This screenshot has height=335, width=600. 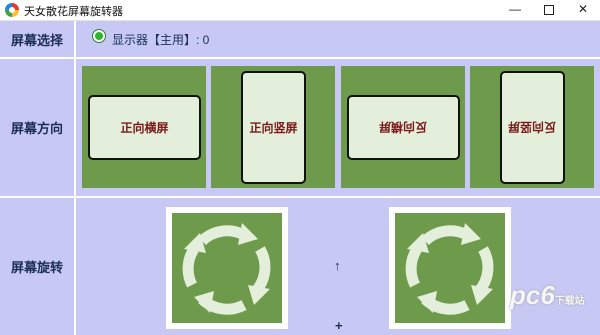 I want to click on landscape-flipped-card: 反向横屏, so click(x=403, y=127).